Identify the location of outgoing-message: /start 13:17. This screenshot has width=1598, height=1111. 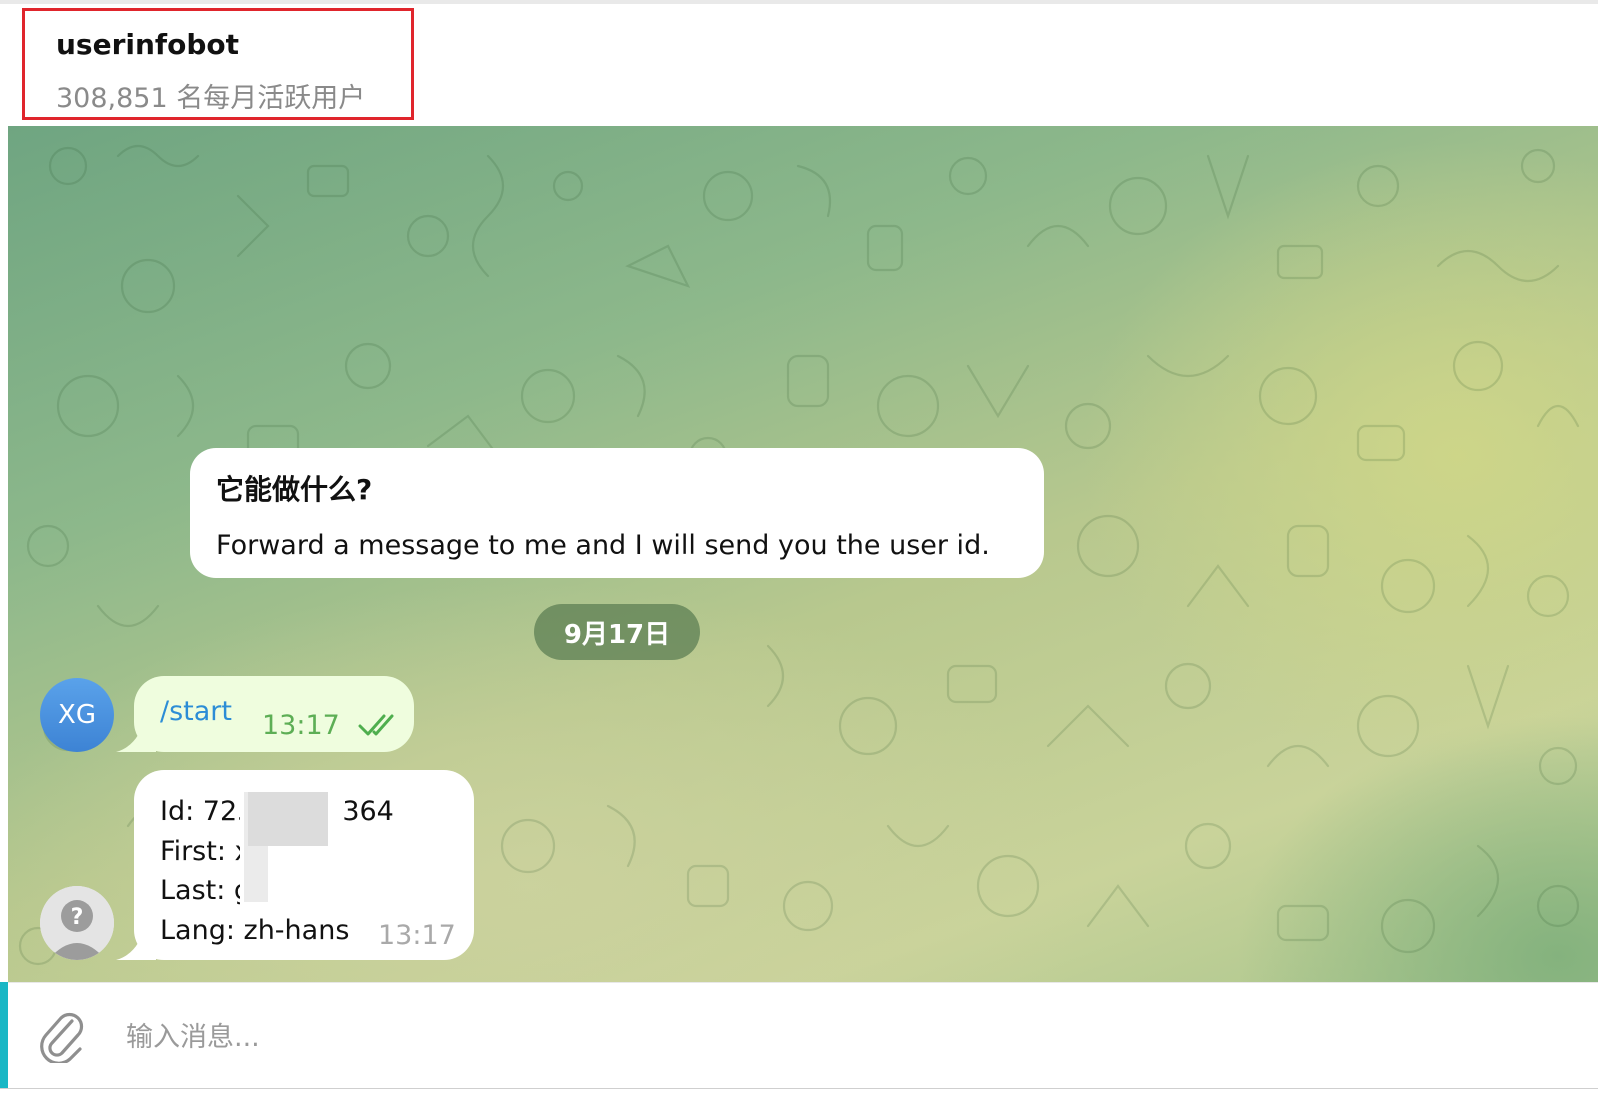
(274, 714).